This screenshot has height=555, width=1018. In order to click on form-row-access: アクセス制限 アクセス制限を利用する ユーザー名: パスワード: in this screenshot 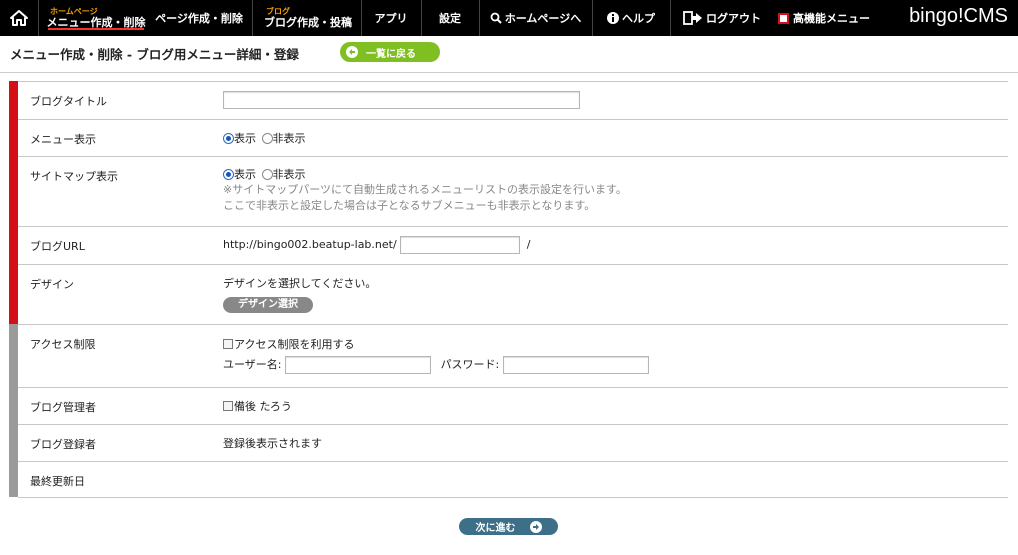, I will do `click(513, 355)`.